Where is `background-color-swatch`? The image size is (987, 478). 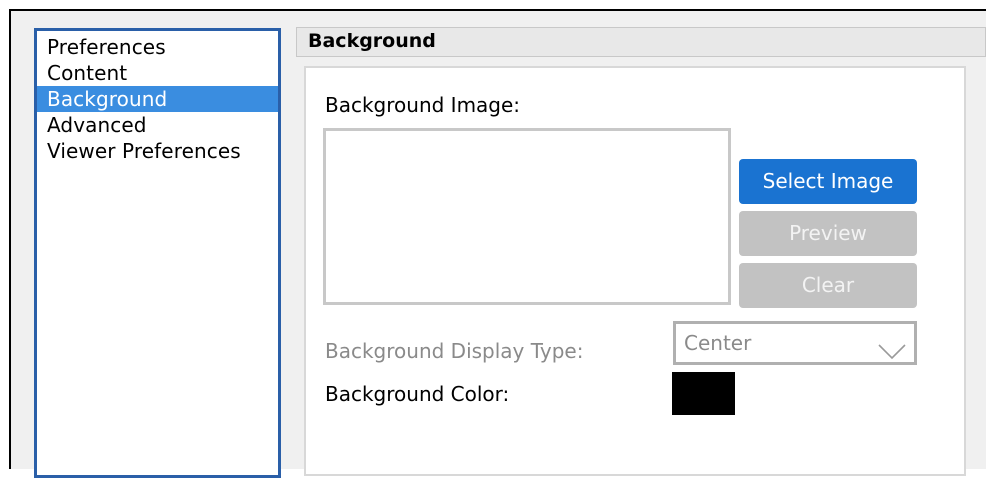
background-color-swatch is located at coordinates (703, 393).